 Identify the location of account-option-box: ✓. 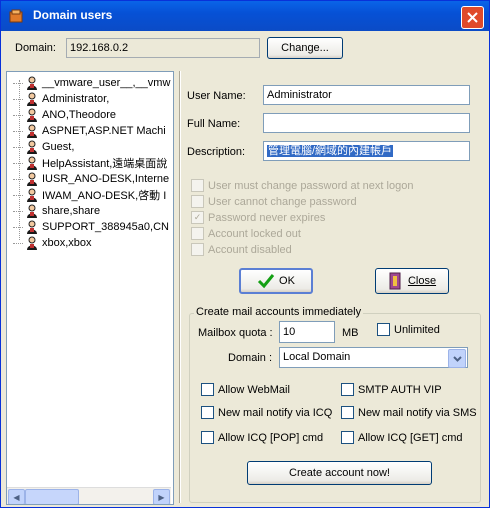
(197, 217).